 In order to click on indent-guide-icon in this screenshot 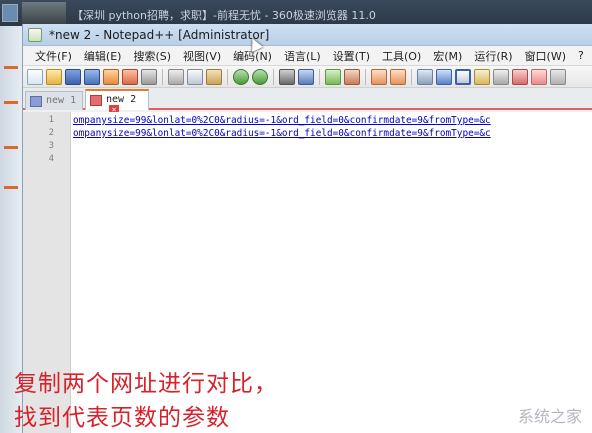, I will do `click(463, 76)`.